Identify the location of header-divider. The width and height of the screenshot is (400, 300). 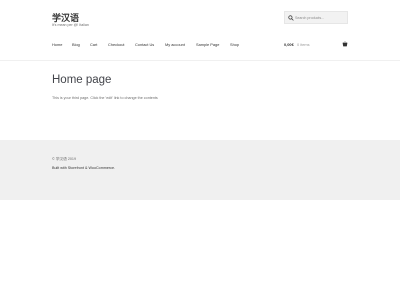
(200, 60).